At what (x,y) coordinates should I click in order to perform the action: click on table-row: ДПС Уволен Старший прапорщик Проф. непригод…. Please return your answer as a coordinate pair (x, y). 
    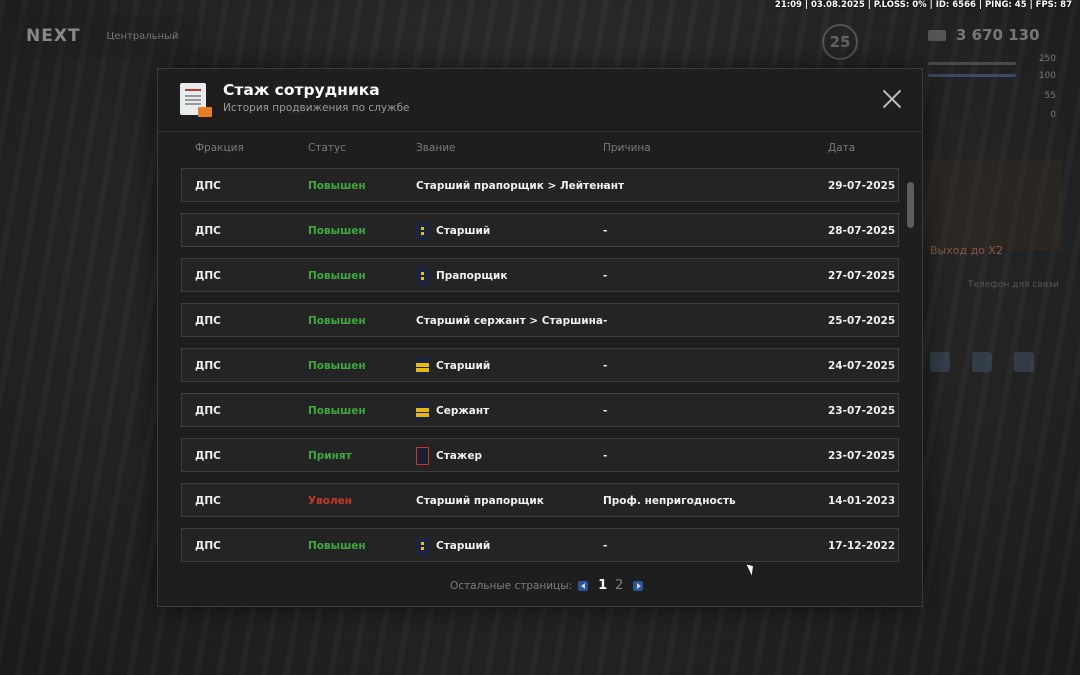
    Looking at the image, I should click on (540, 500).